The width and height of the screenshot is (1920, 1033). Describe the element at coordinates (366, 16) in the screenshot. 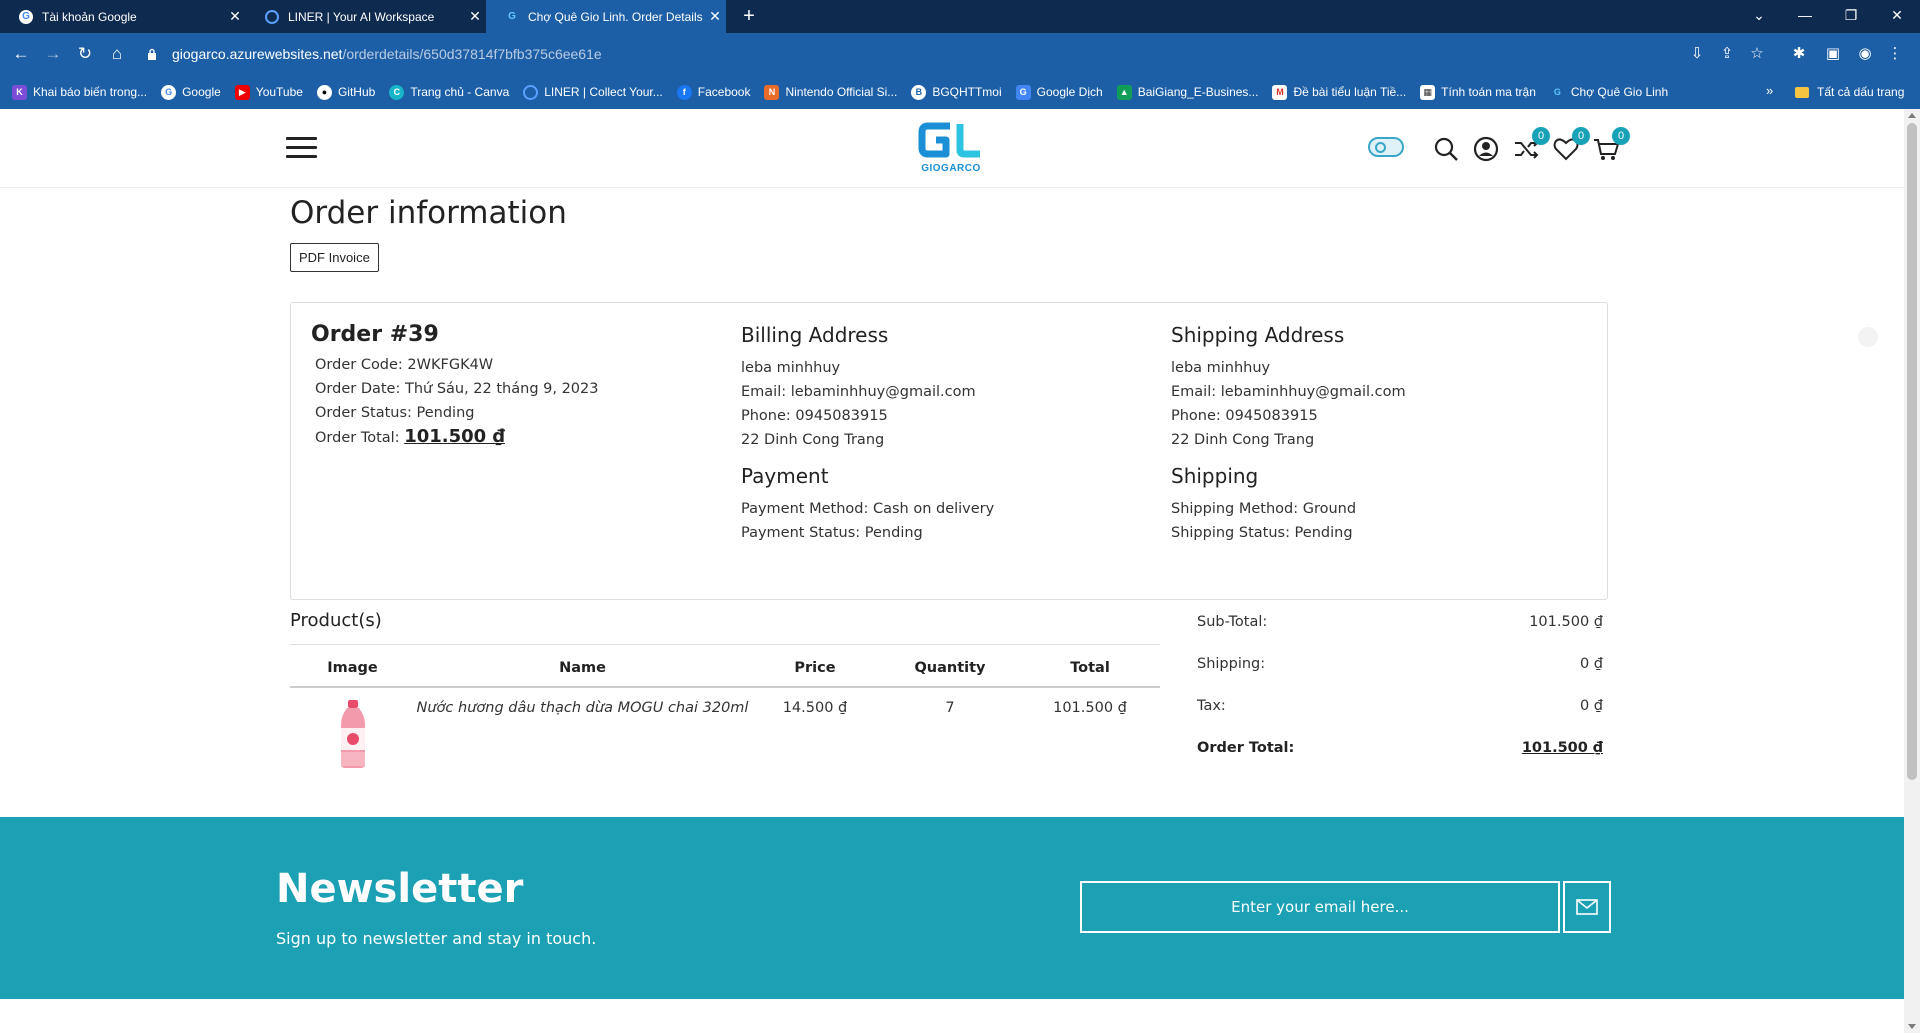

I see `tab-liner: LINER | Your AI Workspace ✕` at that location.